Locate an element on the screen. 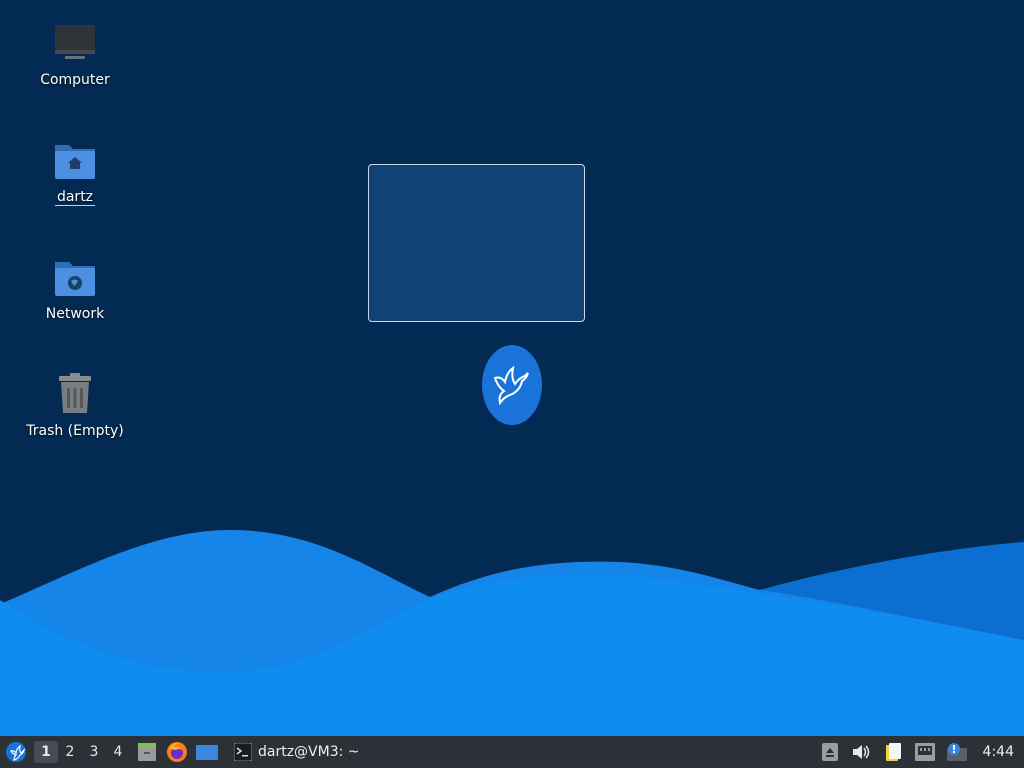 This screenshot has height=768, width=1024. volume-button is located at coordinates (861, 752).